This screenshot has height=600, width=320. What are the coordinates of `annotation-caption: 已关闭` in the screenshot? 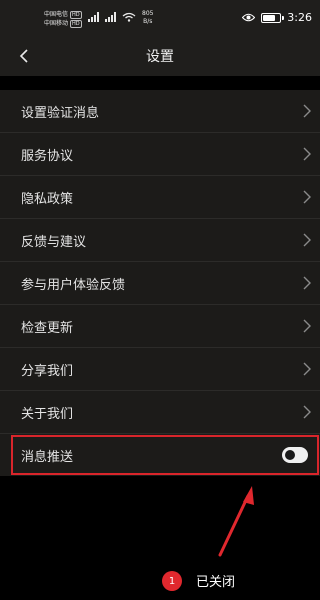 It's located at (216, 580).